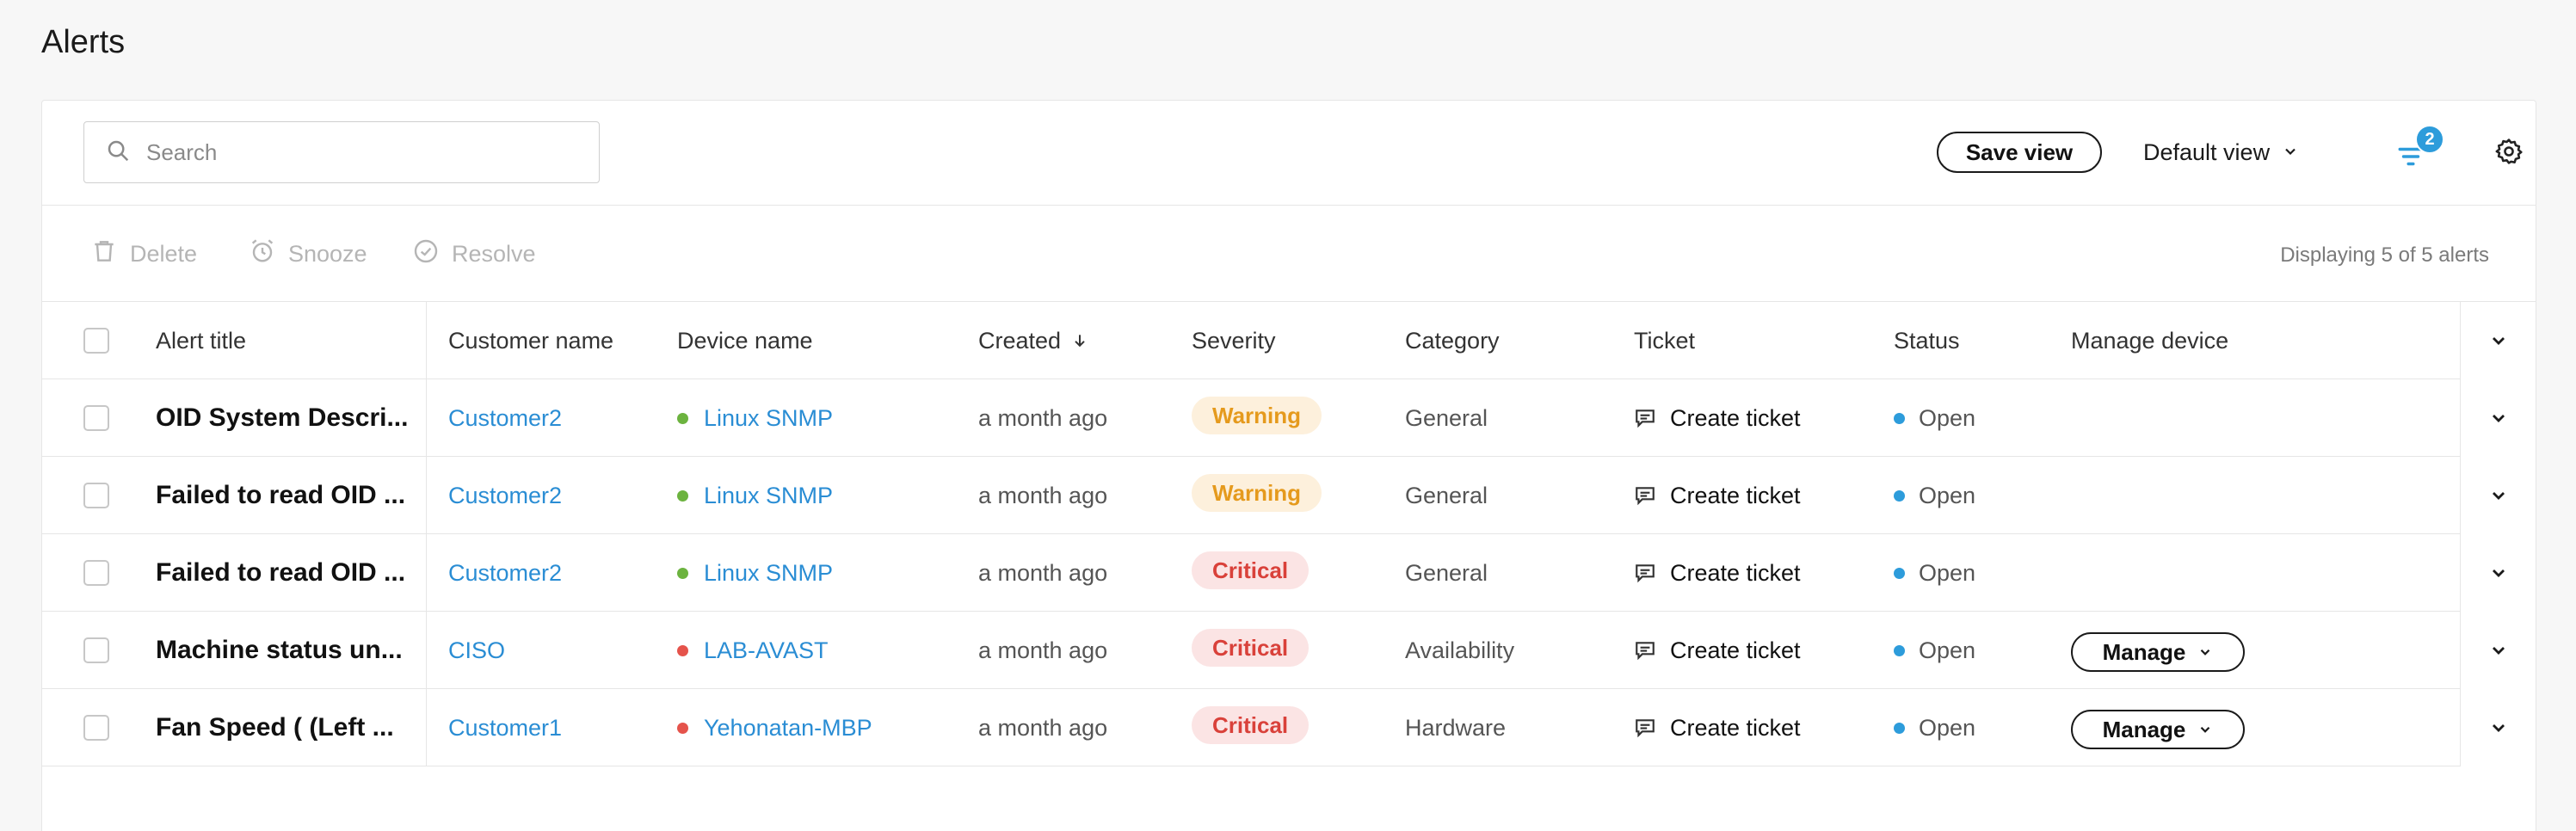  I want to click on device-name-label: Yehonatan-MBP, so click(788, 727).